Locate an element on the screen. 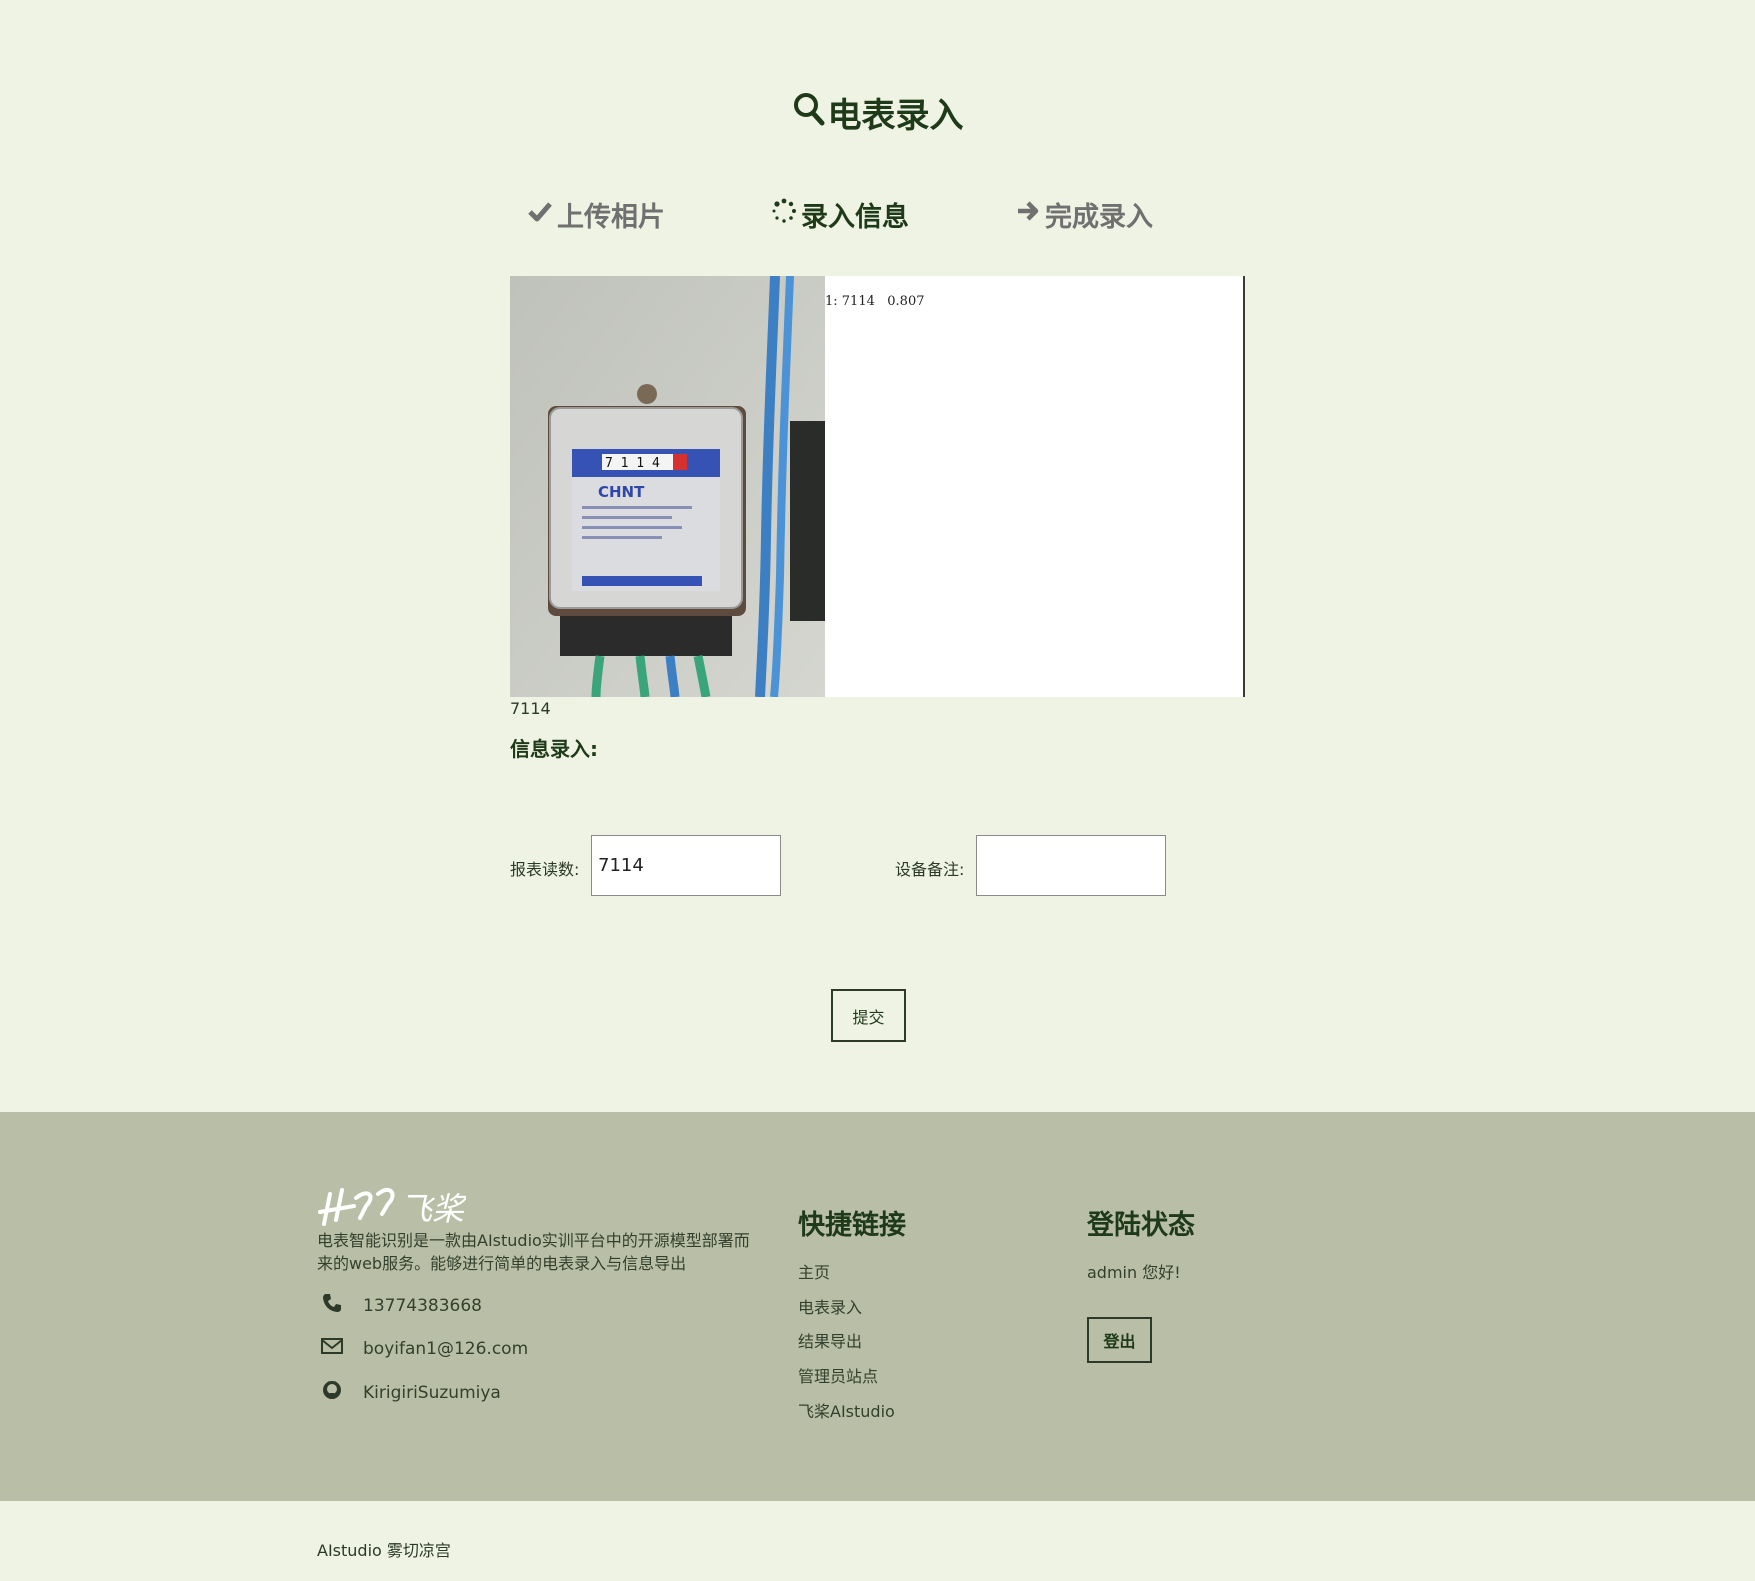  quick-links-heading: 快捷链接 is located at coordinates (852, 1225).